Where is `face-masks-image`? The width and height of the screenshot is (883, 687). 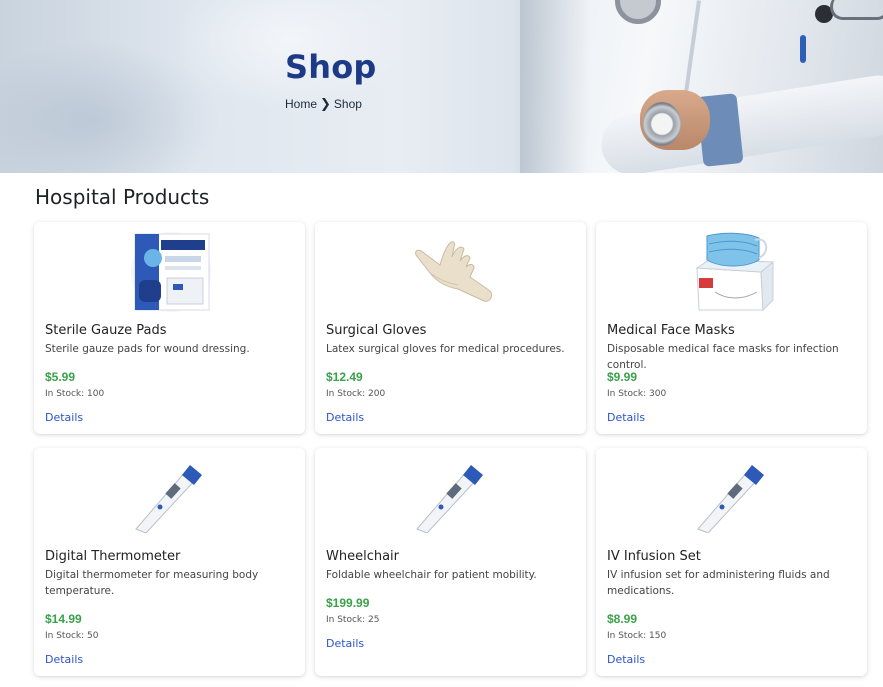
face-masks-image is located at coordinates (731, 272).